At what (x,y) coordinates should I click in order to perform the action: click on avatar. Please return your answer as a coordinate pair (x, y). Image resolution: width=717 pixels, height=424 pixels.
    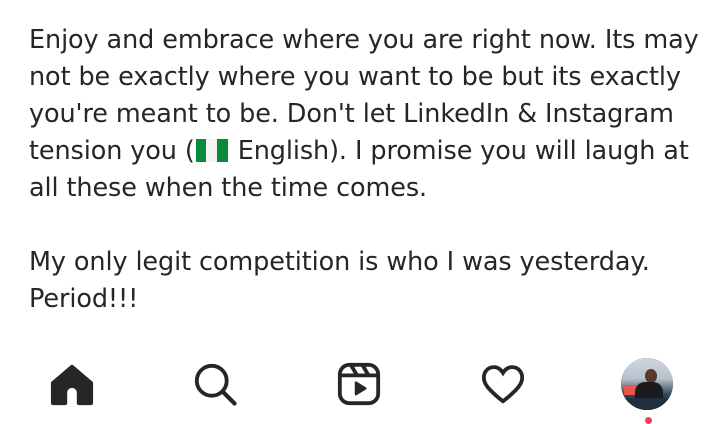
    Looking at the image, I should click on (647, 384).